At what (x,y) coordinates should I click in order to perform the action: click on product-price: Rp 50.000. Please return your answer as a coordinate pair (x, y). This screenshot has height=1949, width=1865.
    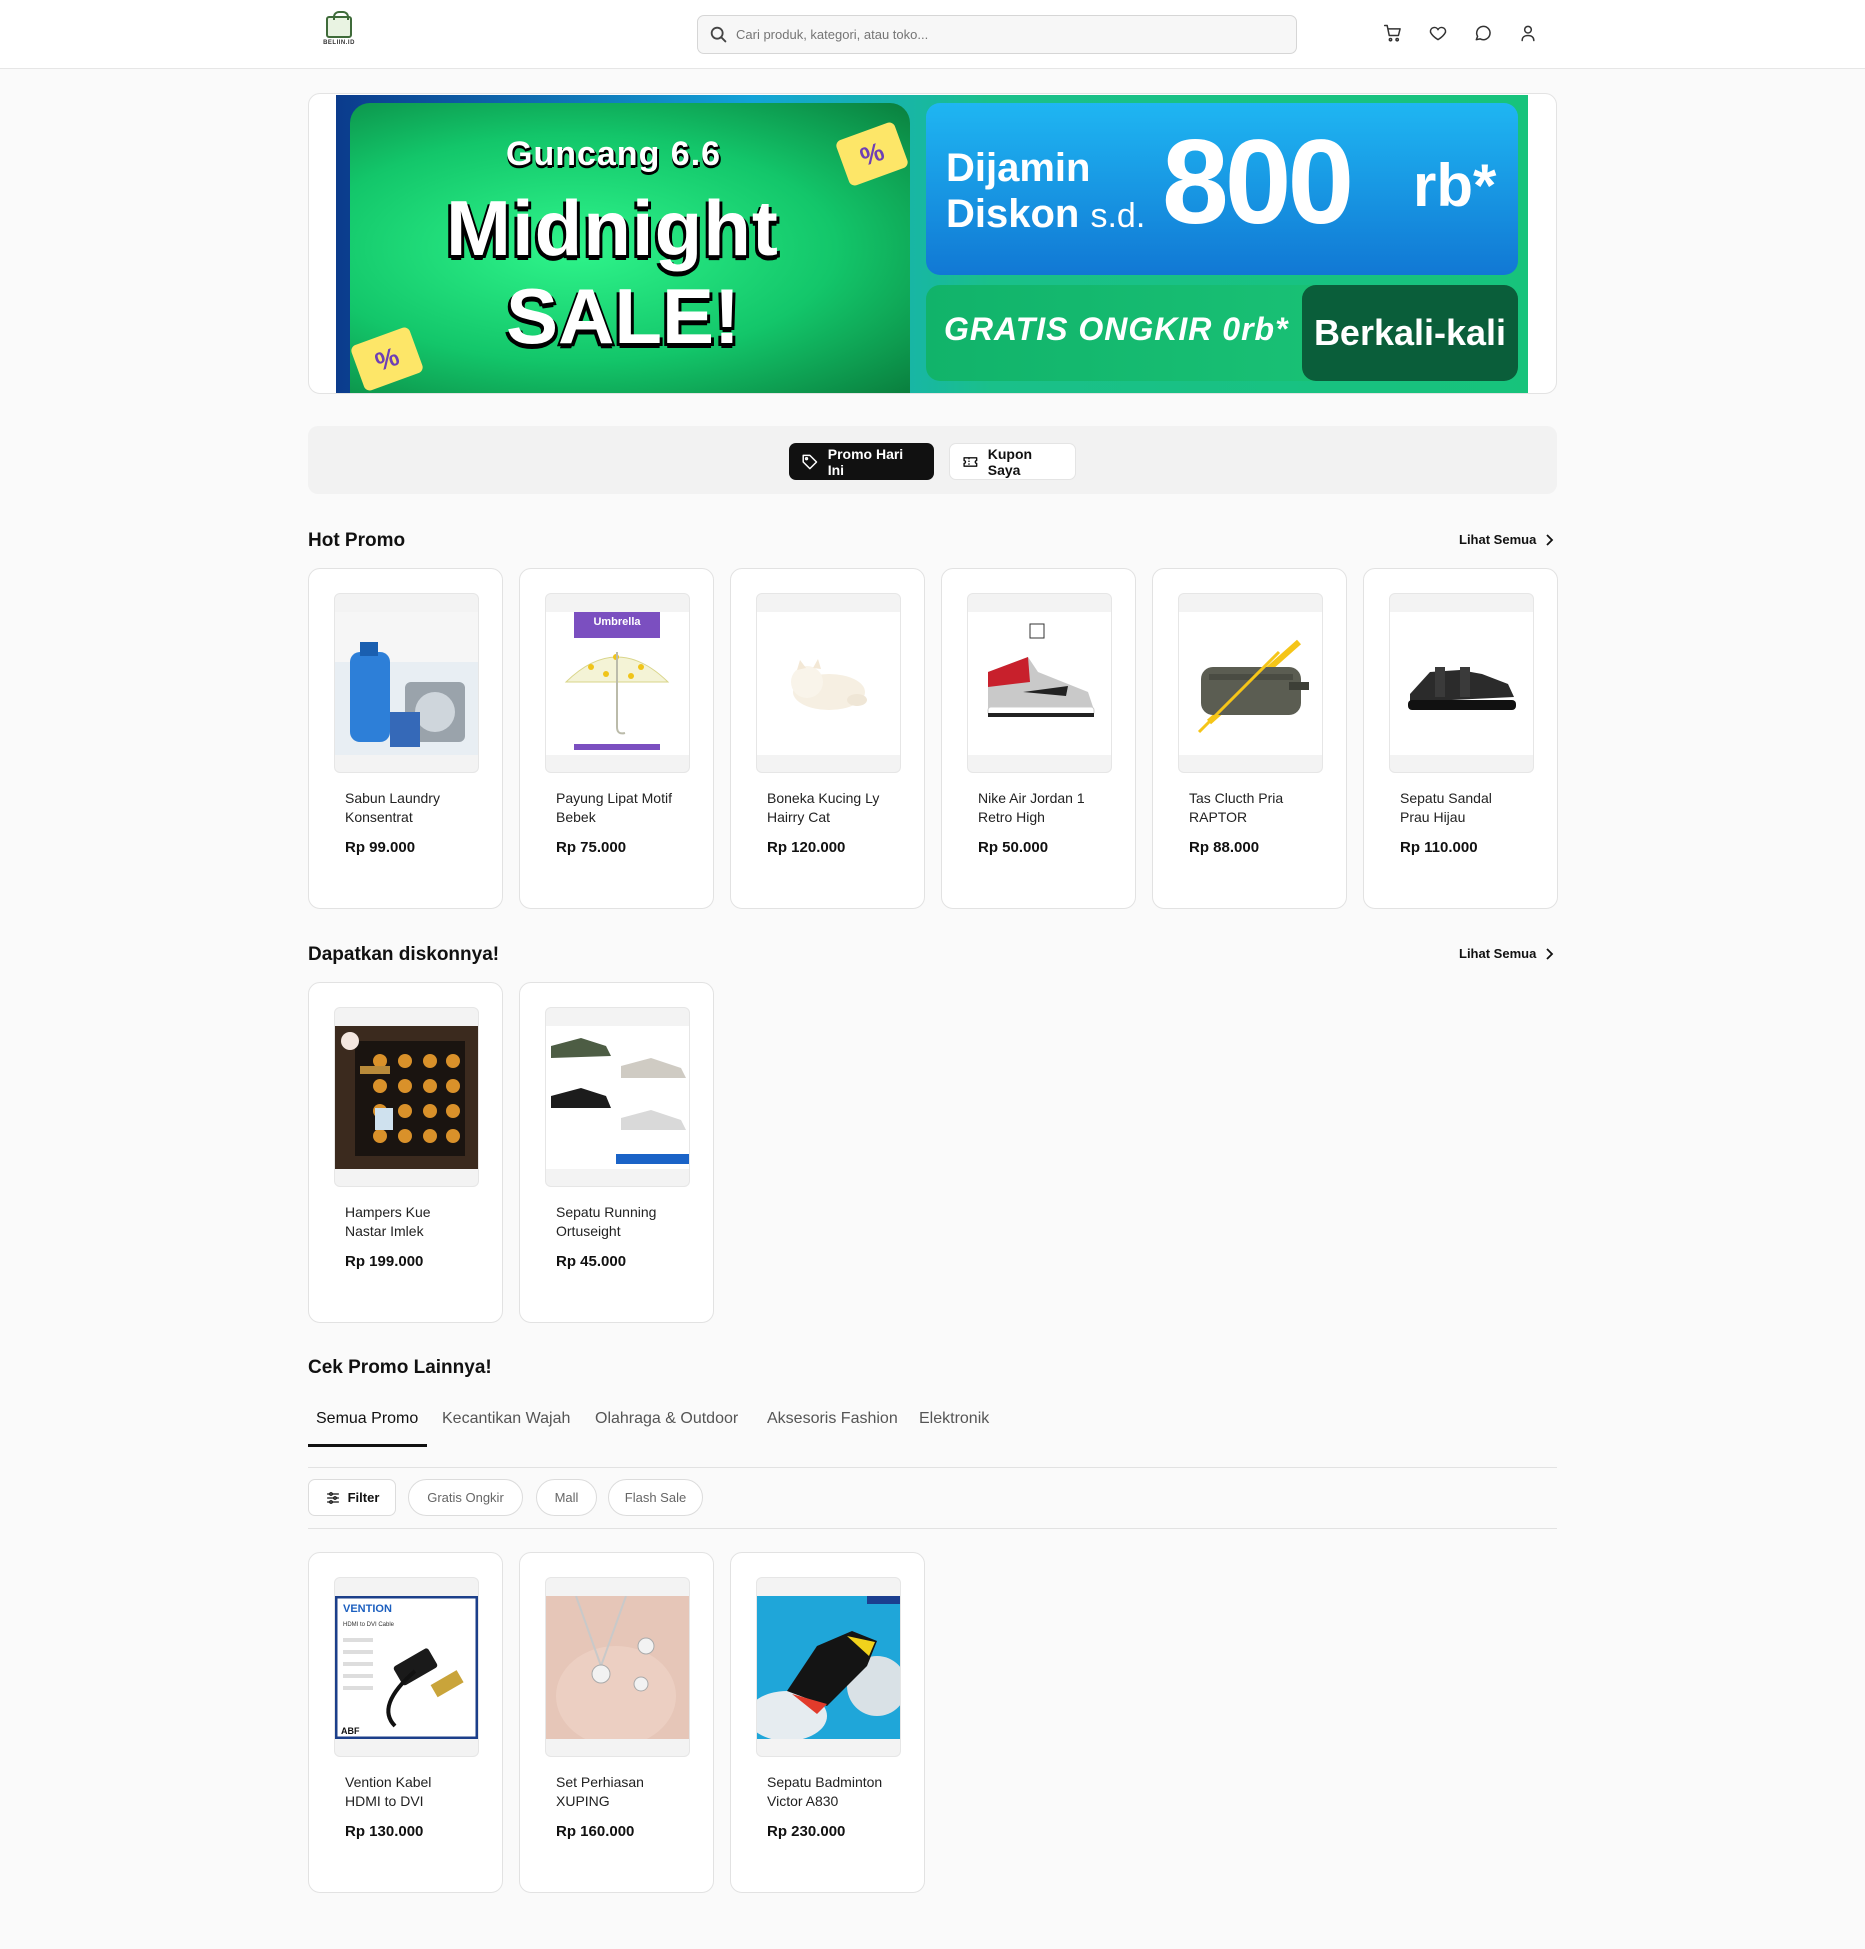
    Looking at the image, I should click on (1013, 847).